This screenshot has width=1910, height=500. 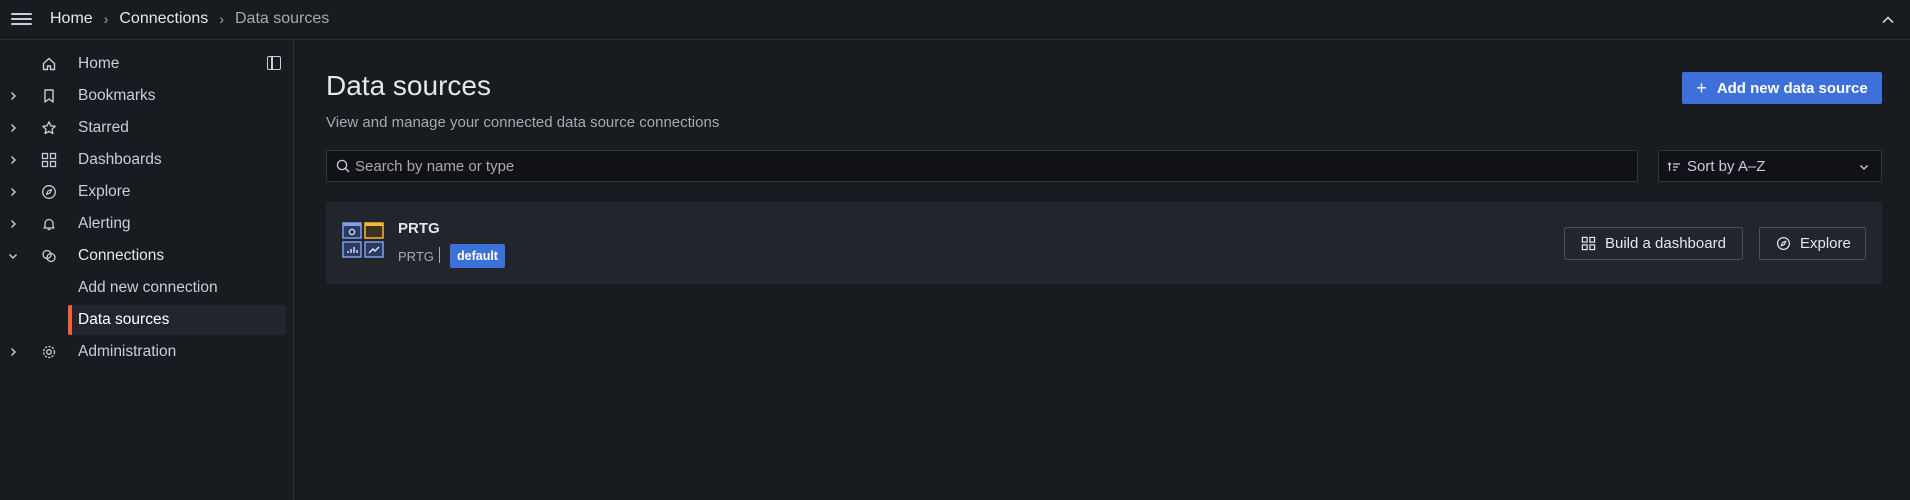 I want to click on sidebar-item-home: Home, so click(x=145, y=64).